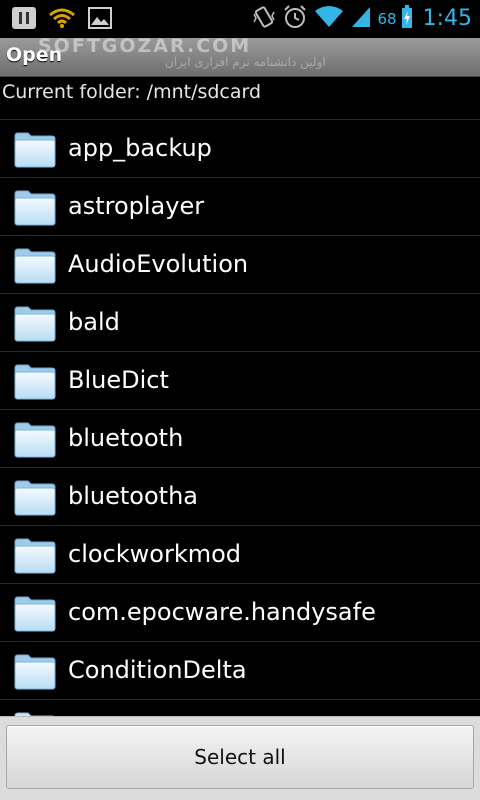 The image size is (480, 800). Describe the element at coordinates (329, 19) in the screenshot. I see `wifi-icon` at that location.